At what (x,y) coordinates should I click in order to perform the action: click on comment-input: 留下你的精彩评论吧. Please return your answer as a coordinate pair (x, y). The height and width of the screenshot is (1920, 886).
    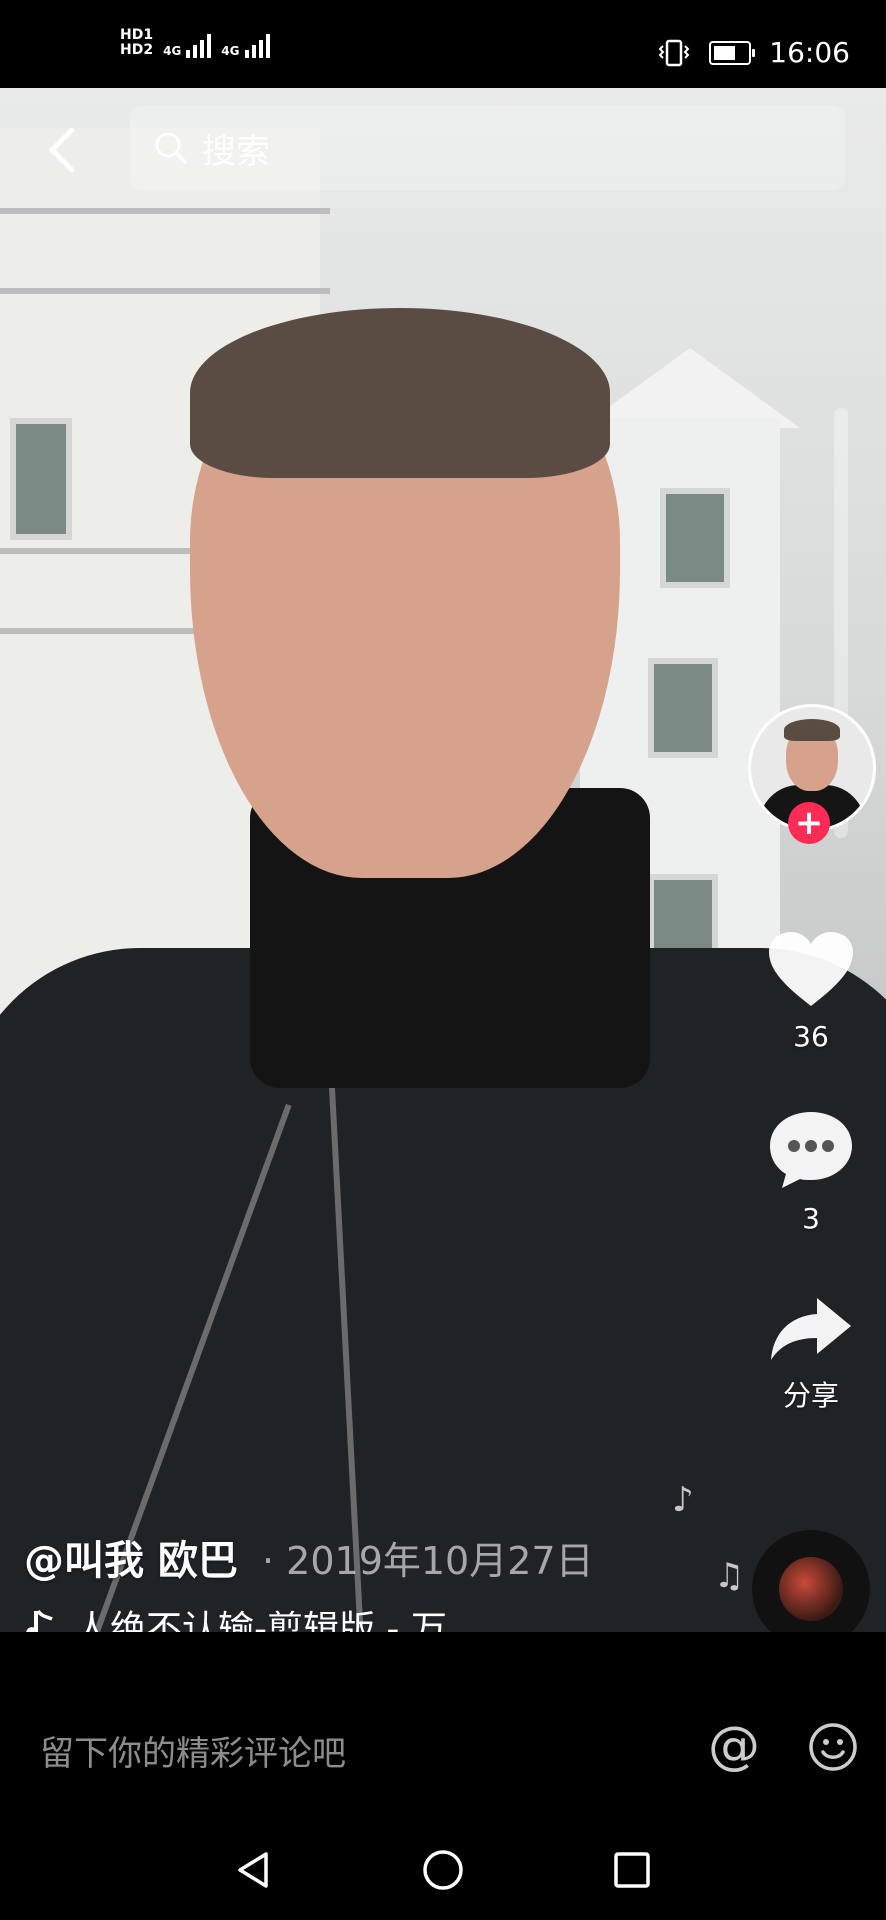
    Looking at the image, I should click on (193, 1750).